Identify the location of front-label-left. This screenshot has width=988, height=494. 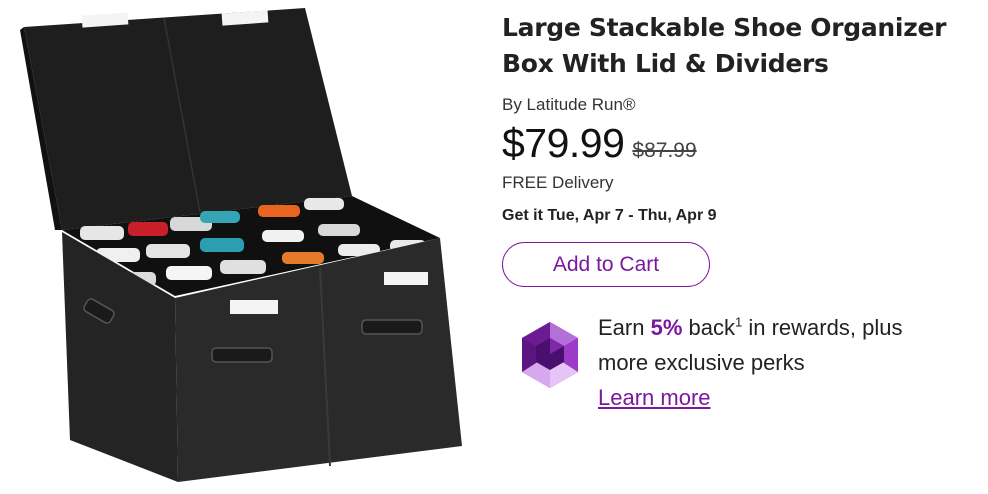
(254, 307).